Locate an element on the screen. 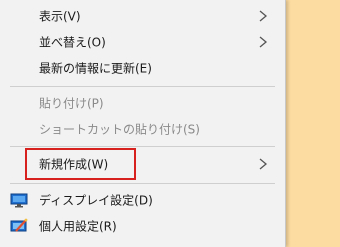  menu-item-label: ショートカットの貼り付け(S) is located at coordinates (119, 129).